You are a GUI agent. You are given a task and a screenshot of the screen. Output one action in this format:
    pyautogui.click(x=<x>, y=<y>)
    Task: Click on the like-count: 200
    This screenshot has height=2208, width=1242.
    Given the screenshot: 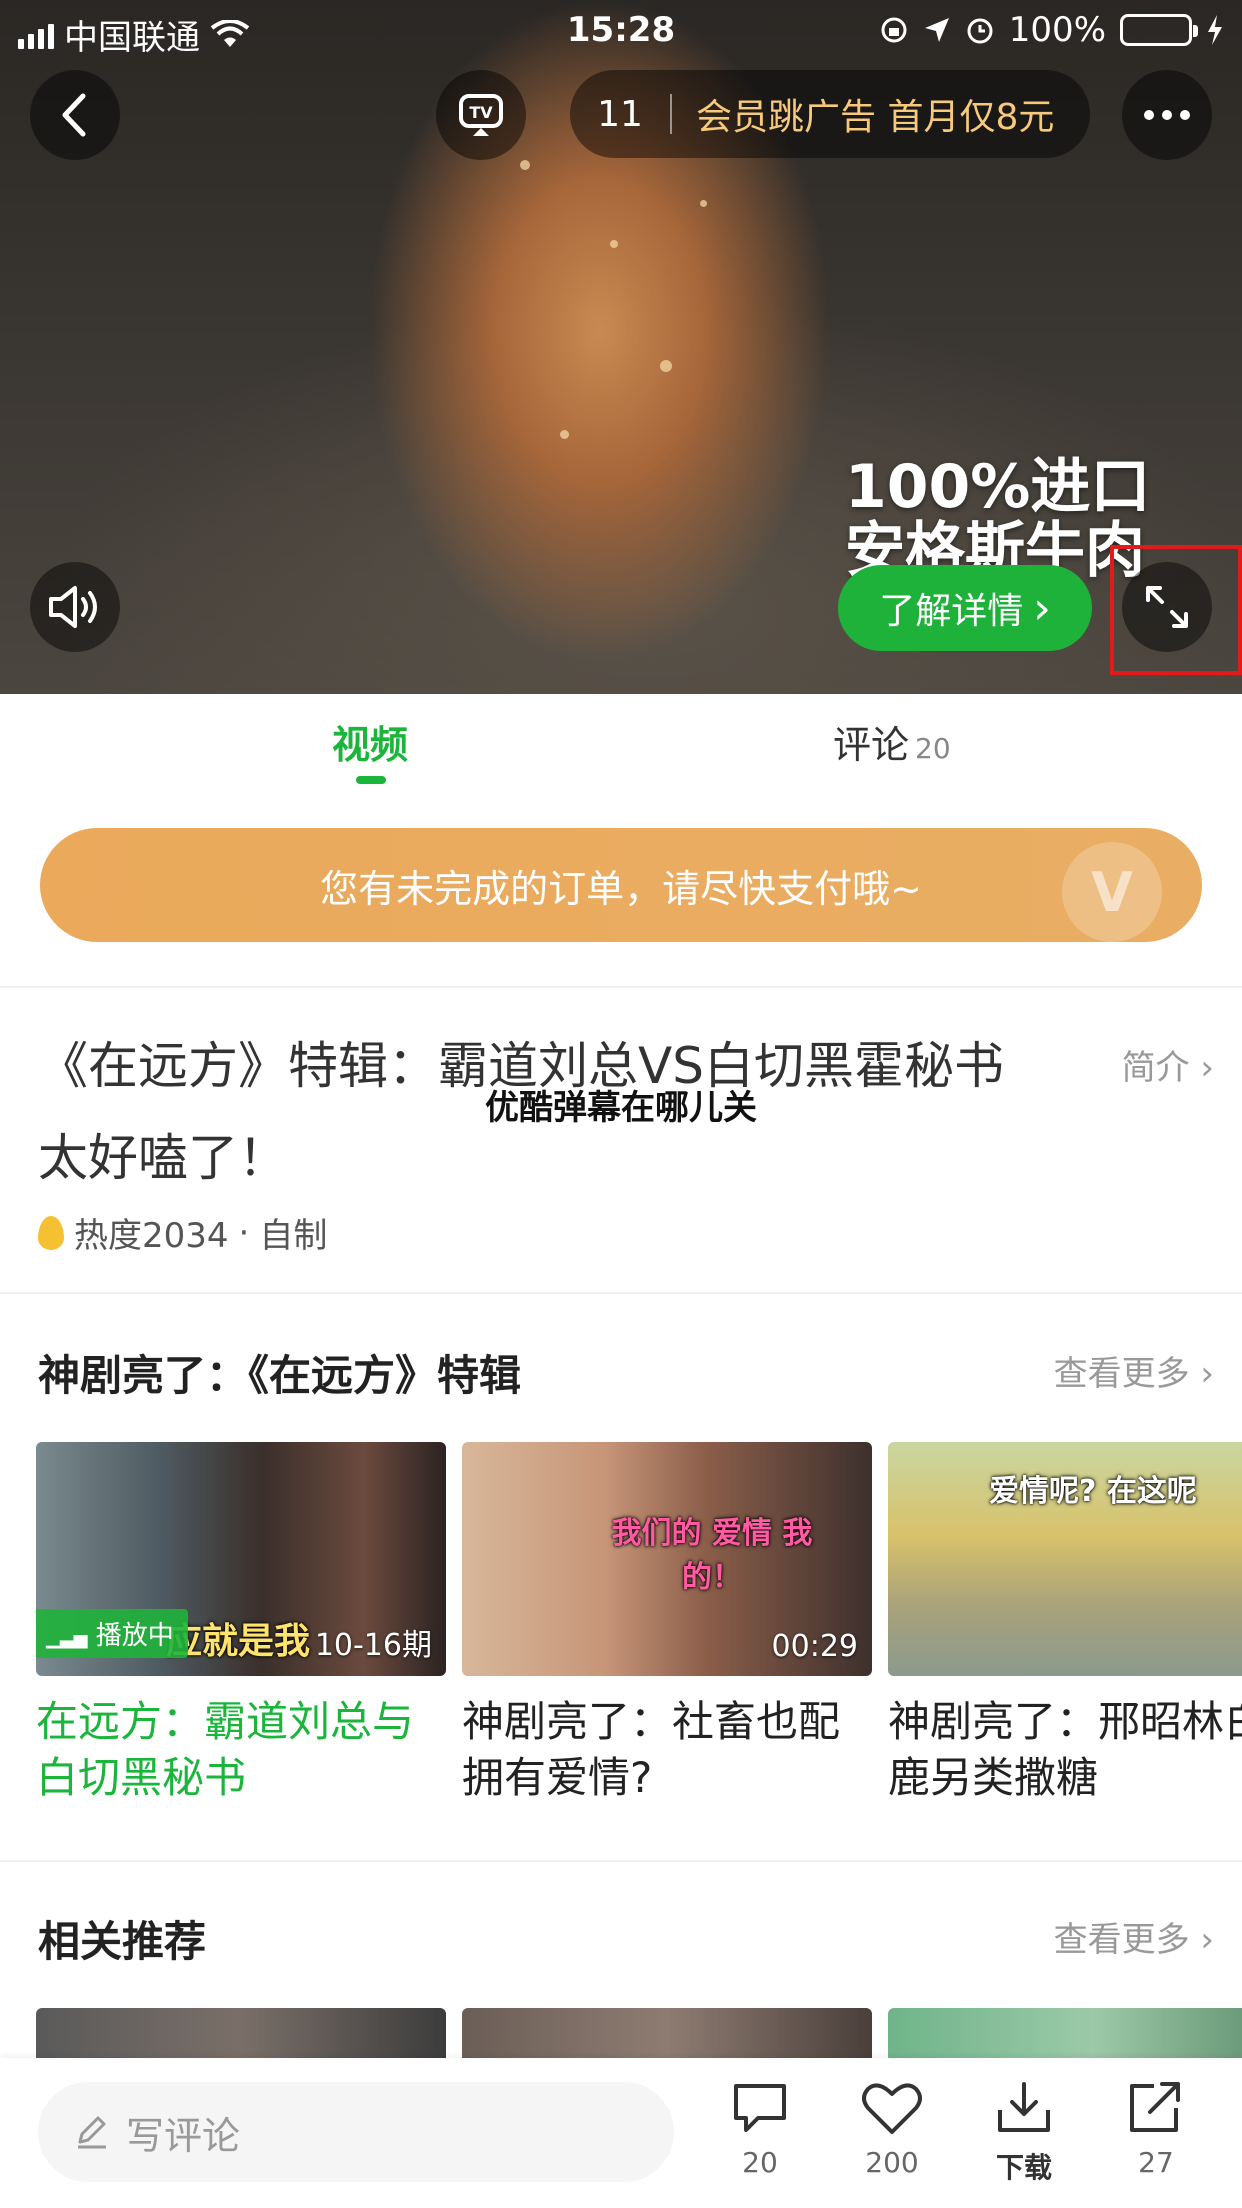 What is the action you would take?
    pyautogui.click(x=892, y=2162)
    